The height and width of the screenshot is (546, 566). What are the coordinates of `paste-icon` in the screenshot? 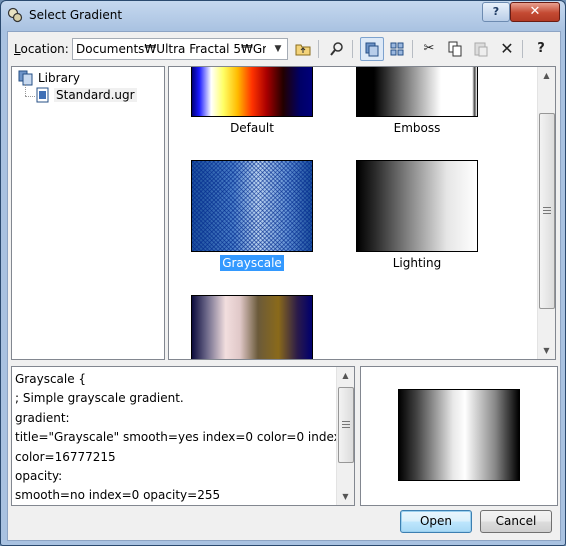 It's located at (481, 49).